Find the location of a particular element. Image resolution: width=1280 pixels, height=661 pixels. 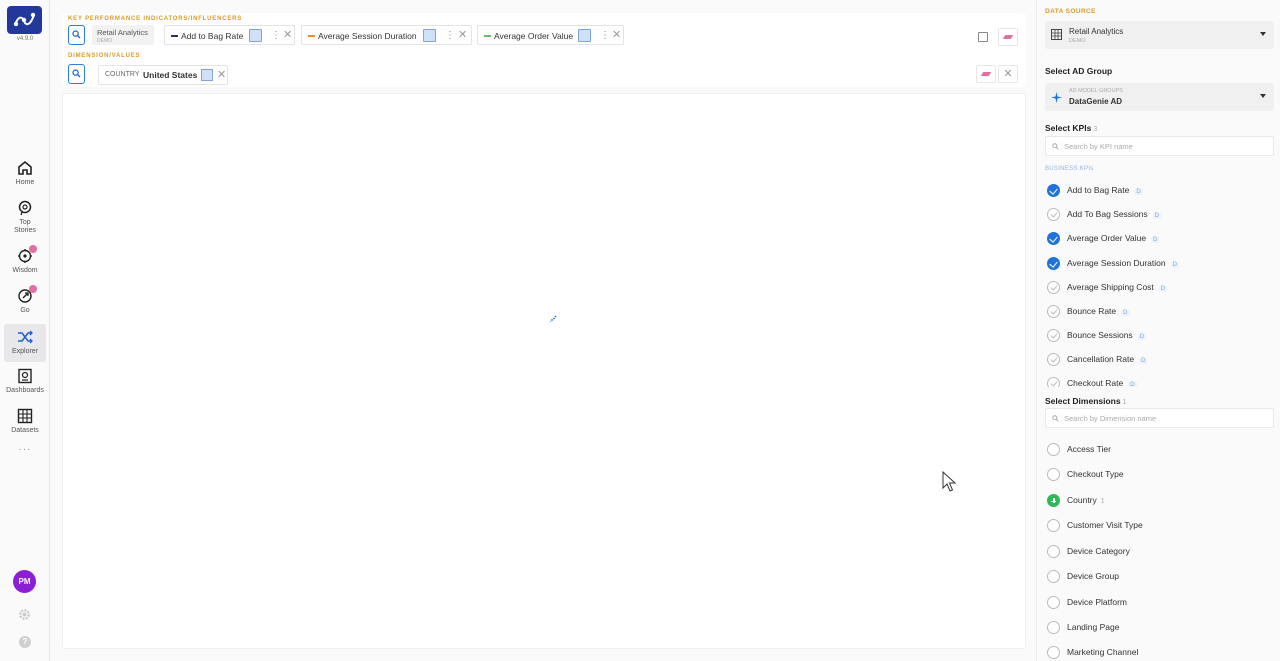

dimension-item: Marketing Channel is located at coordinates (1157, 653).